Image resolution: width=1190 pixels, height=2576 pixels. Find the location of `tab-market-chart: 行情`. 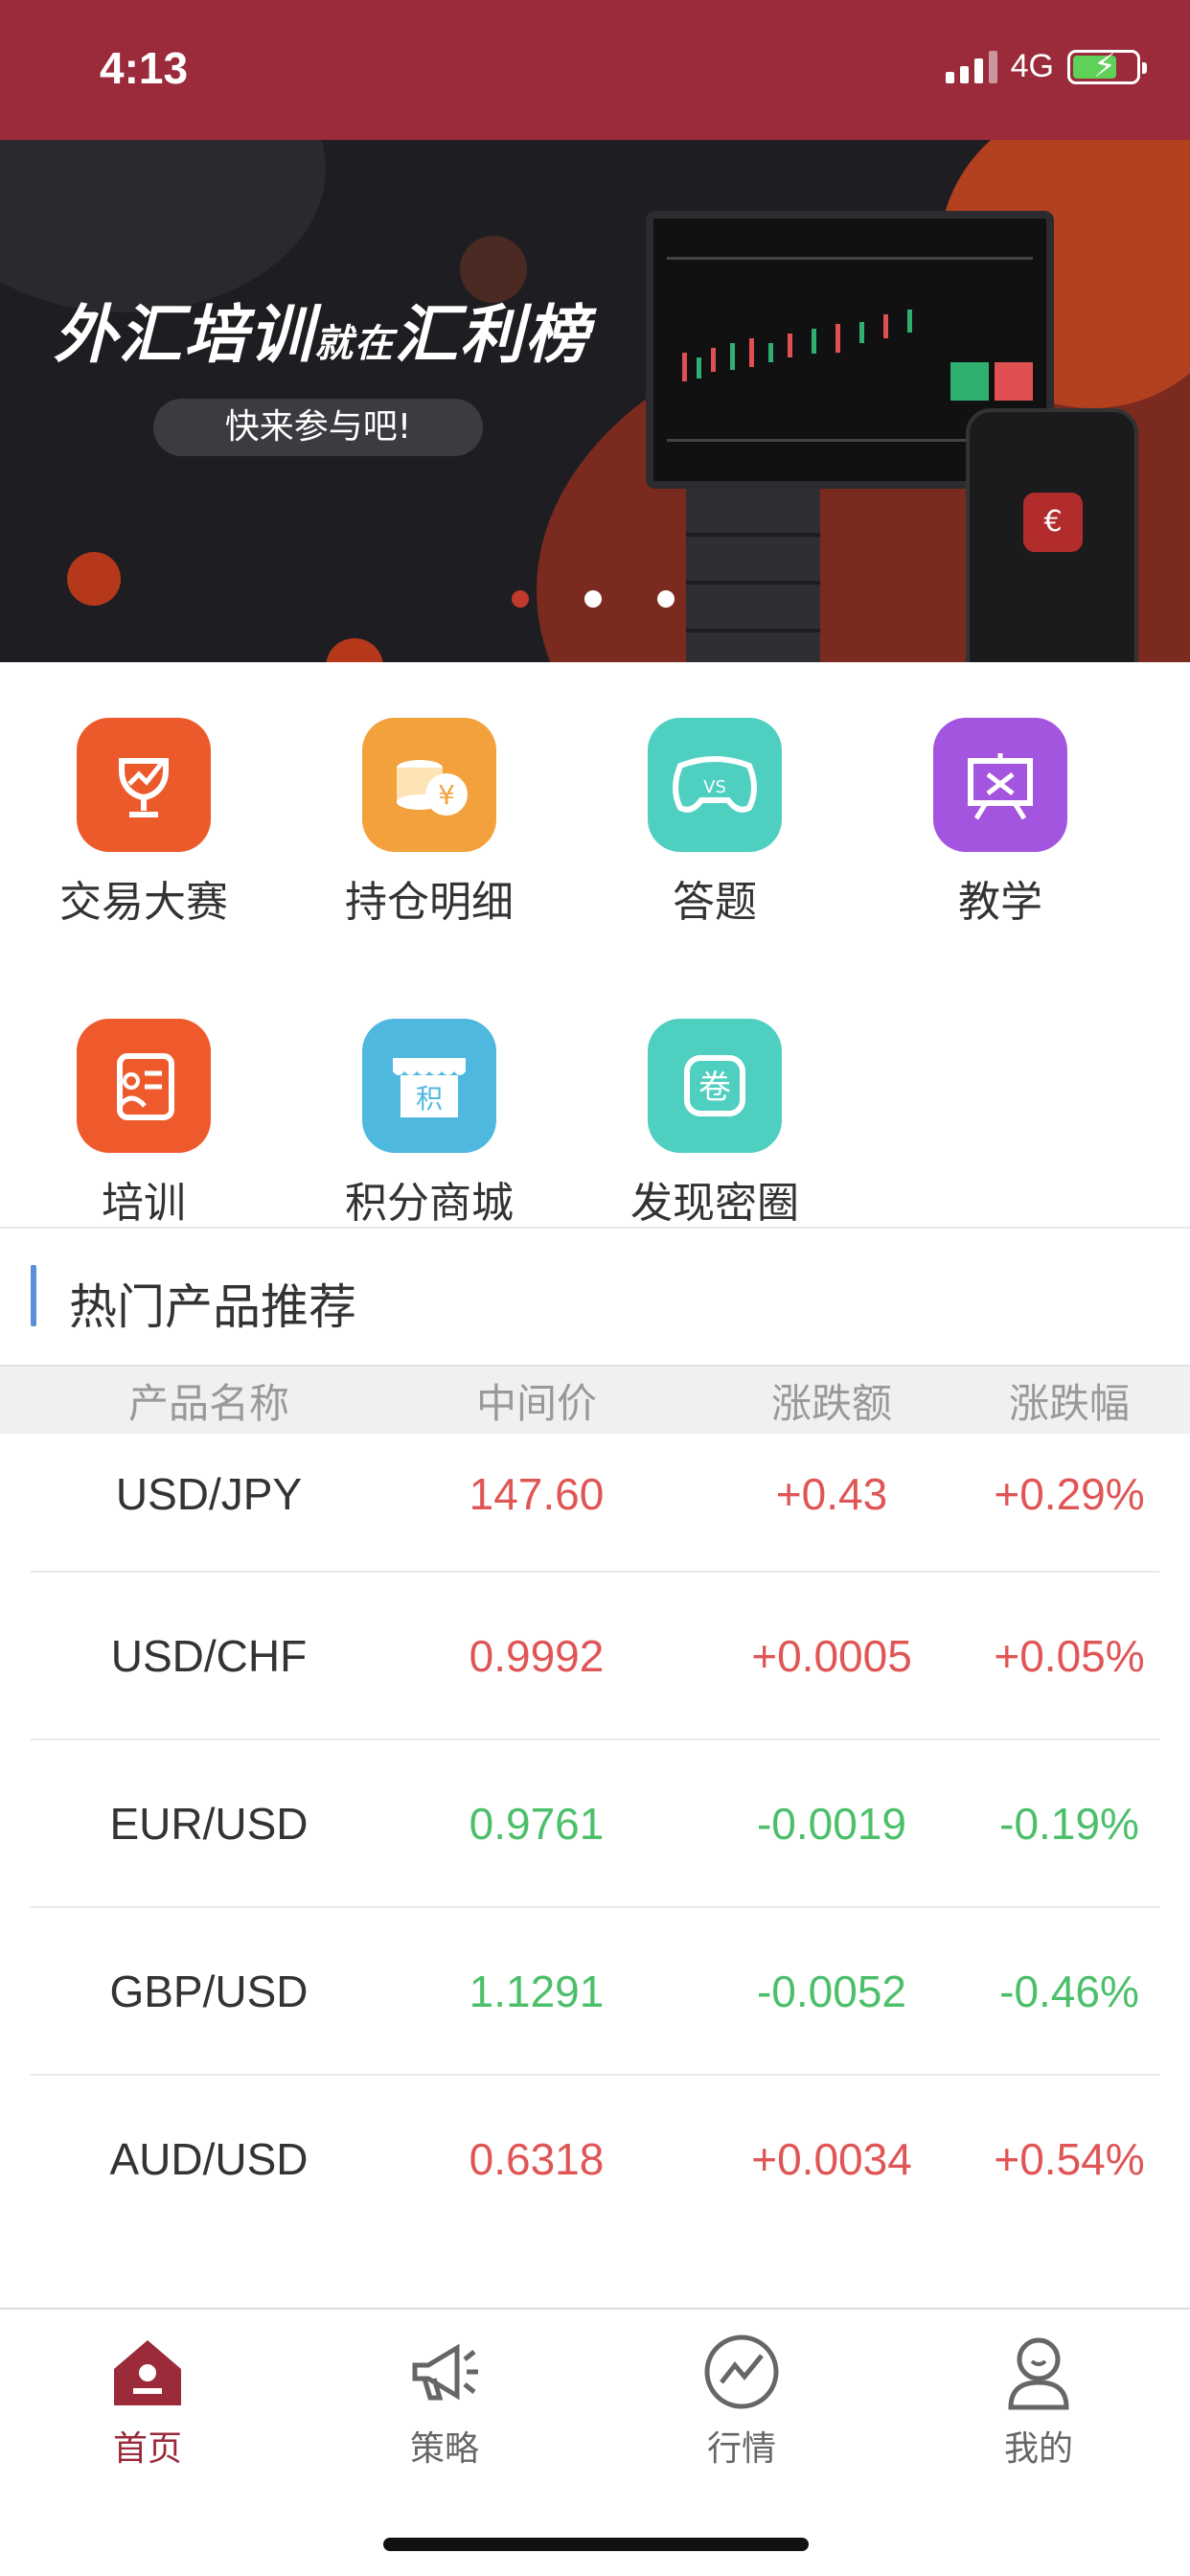

tab-market-chart: 行情 is located at coordinates (742, 2400).